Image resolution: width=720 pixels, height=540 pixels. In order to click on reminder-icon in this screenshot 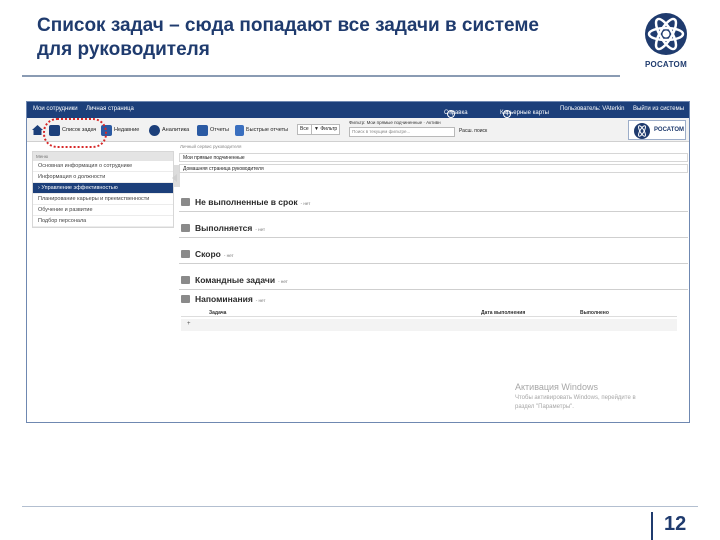, I will do `click(185, 299)`.